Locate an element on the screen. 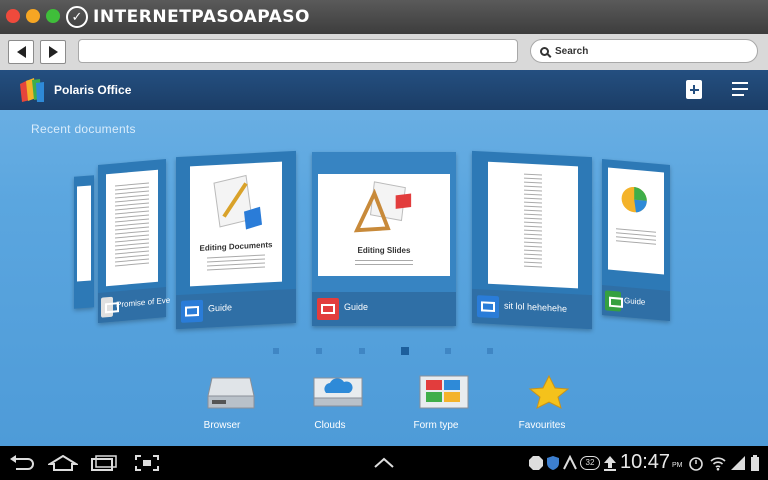  document-card: Guide is located at coordinates (636, 240).